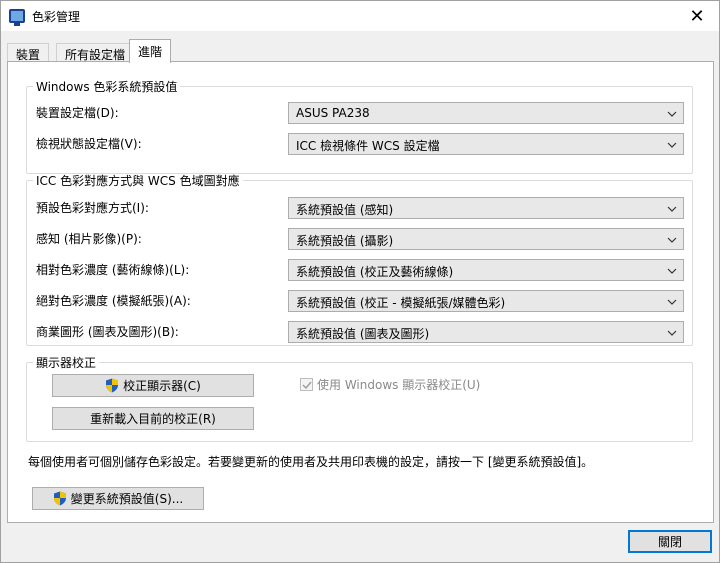 The height and width of the screenshot is (563, 720). I want to click on title-bar: 色彩管理 ✕, so click(360, 16).